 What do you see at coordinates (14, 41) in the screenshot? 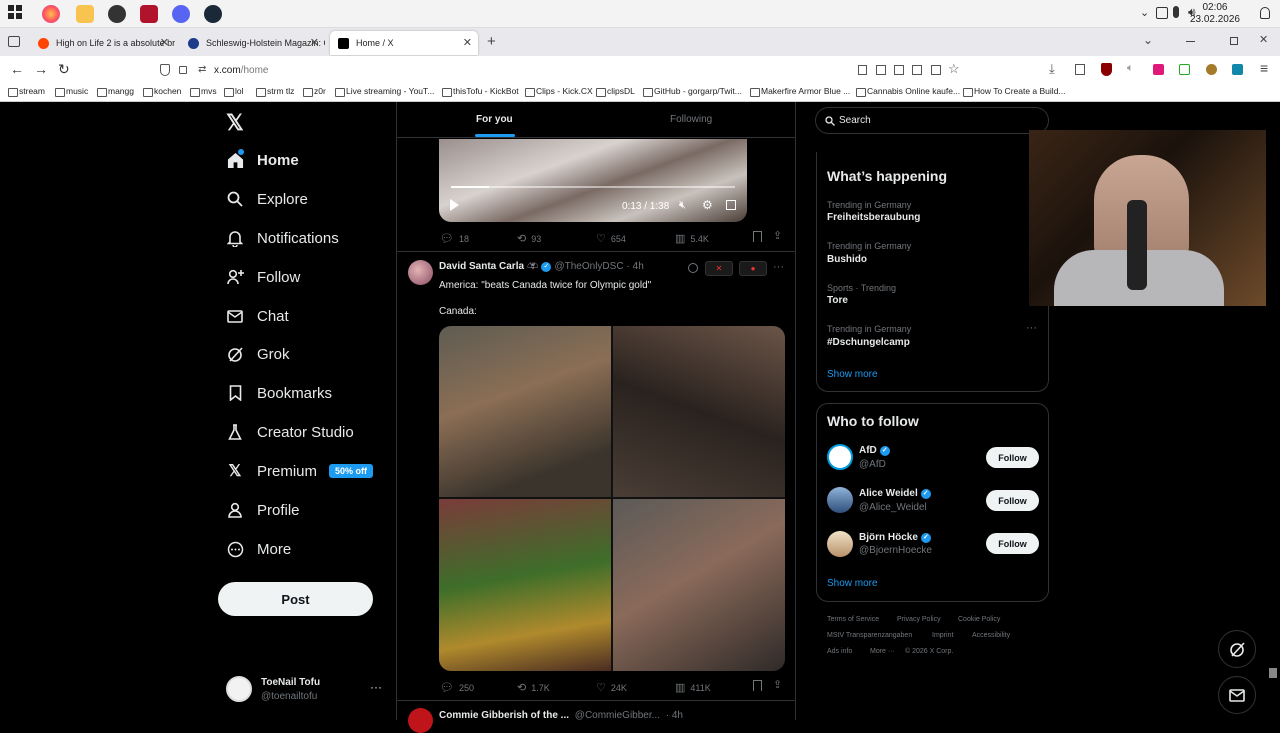
I see `tab-overview-icon` at bounding box center [14, 41].